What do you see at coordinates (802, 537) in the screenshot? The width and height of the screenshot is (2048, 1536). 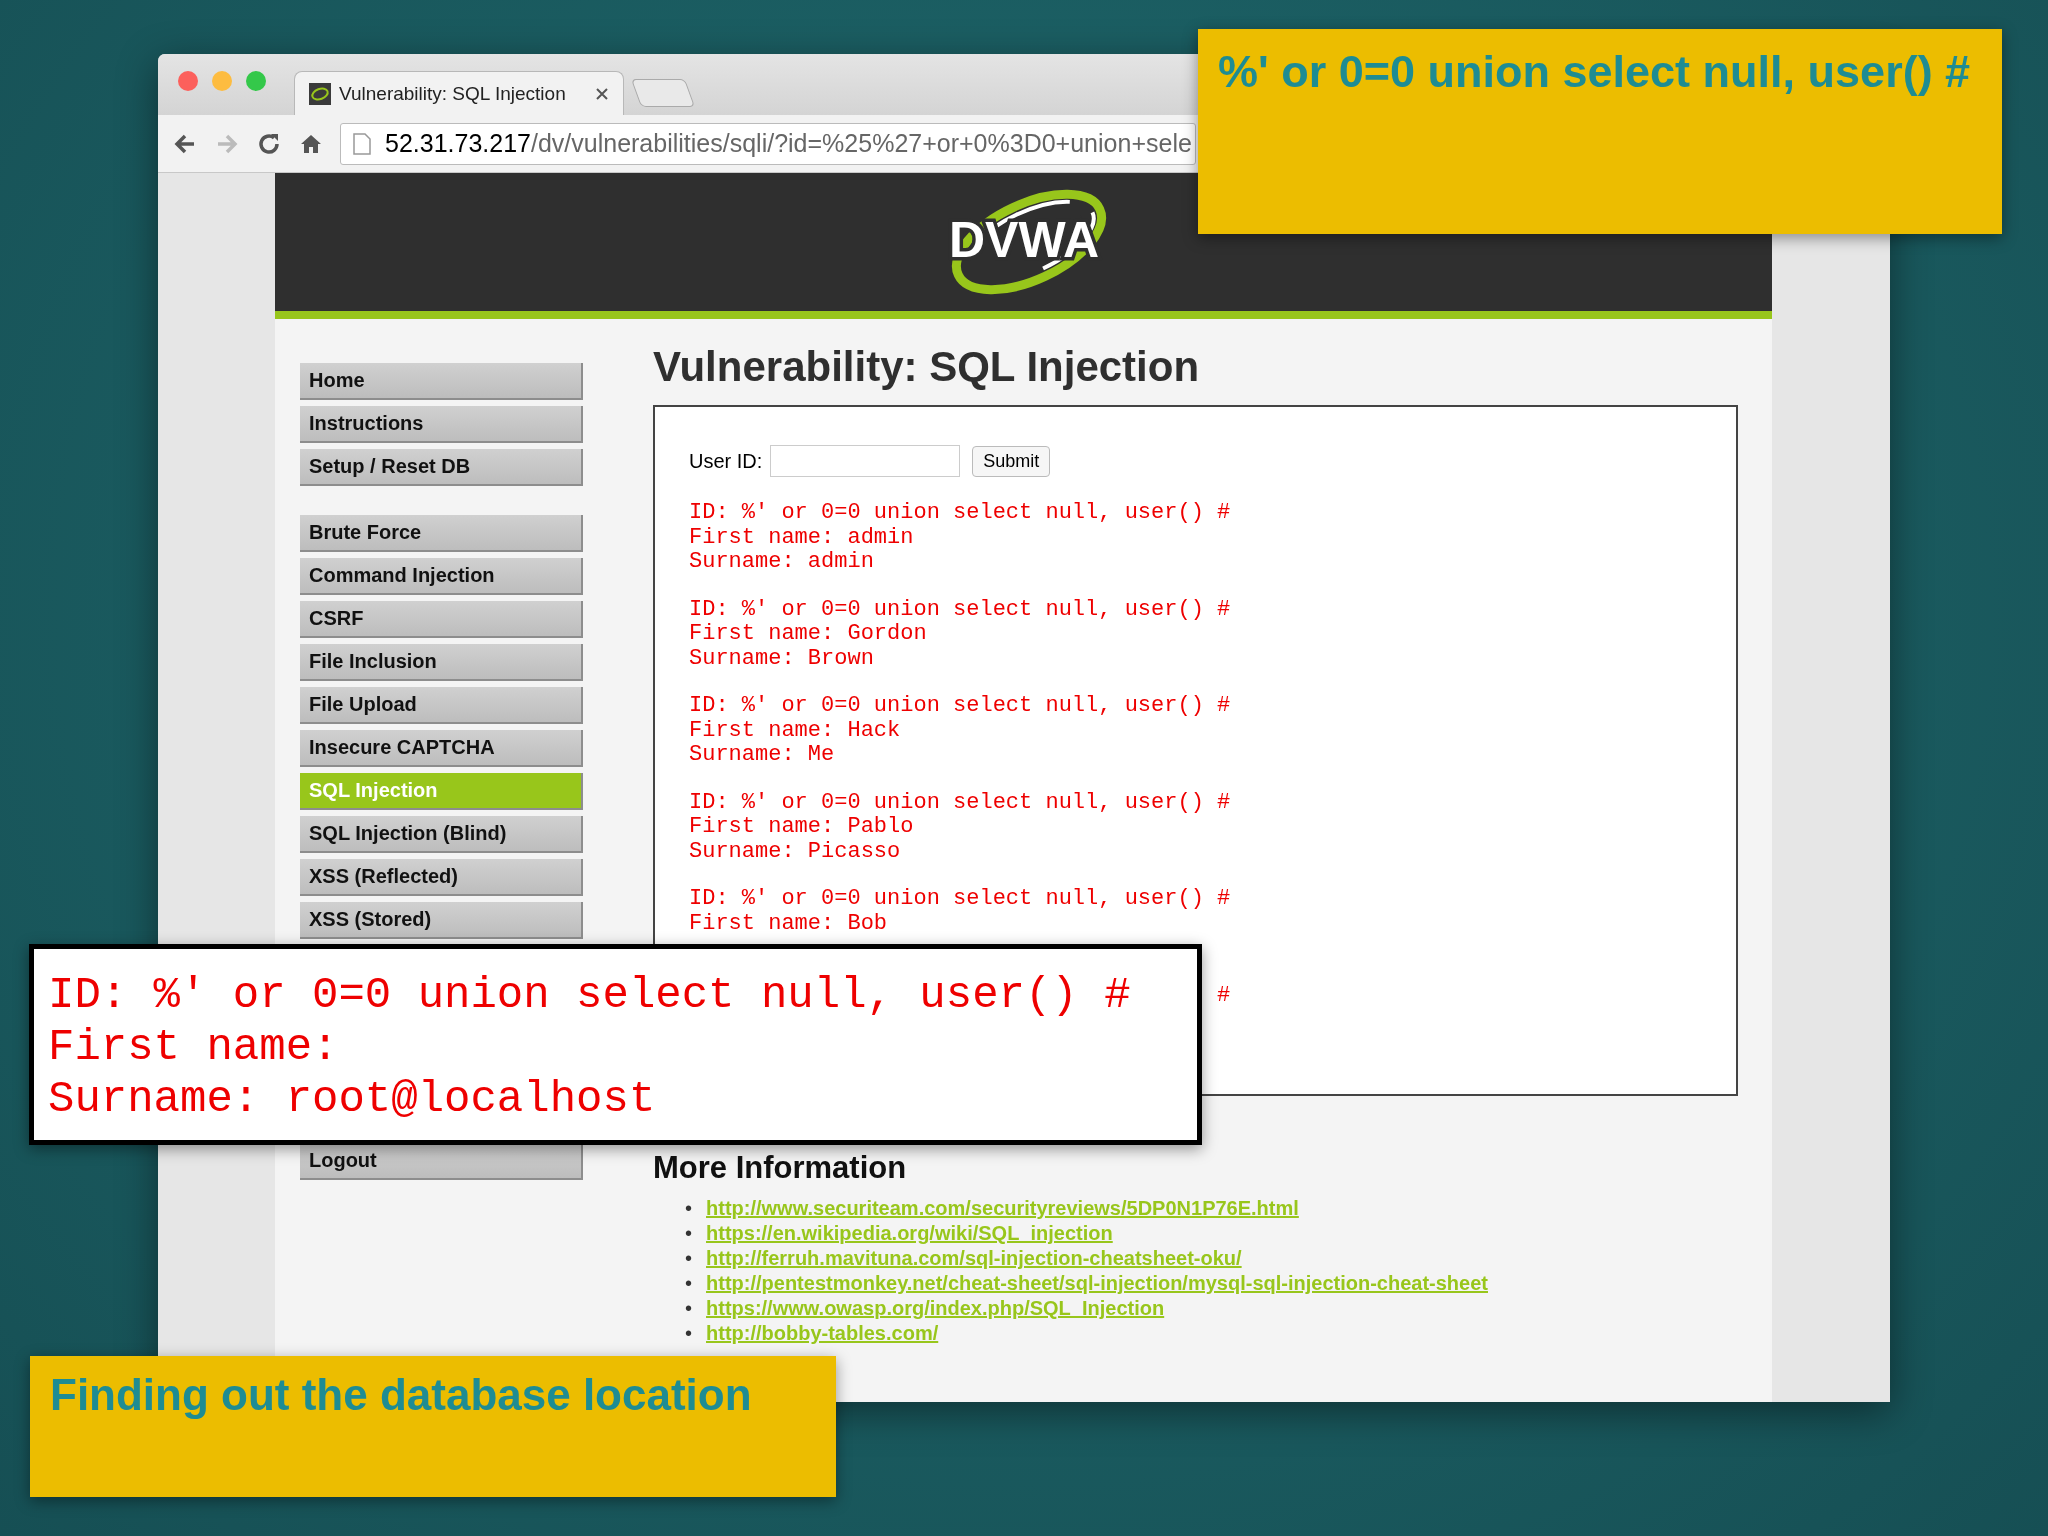 I see `result-line: First name: admin` at bounding box center [802, 537].